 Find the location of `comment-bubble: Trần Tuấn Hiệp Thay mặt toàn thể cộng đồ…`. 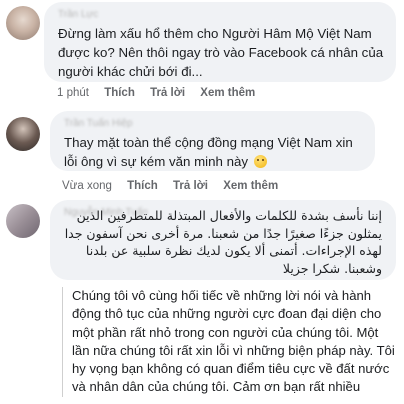

comment-bubble: Trần Tuấn Hiệp Thay mặt toàn thể cộng đồ… is located at coordinates (212, 141).